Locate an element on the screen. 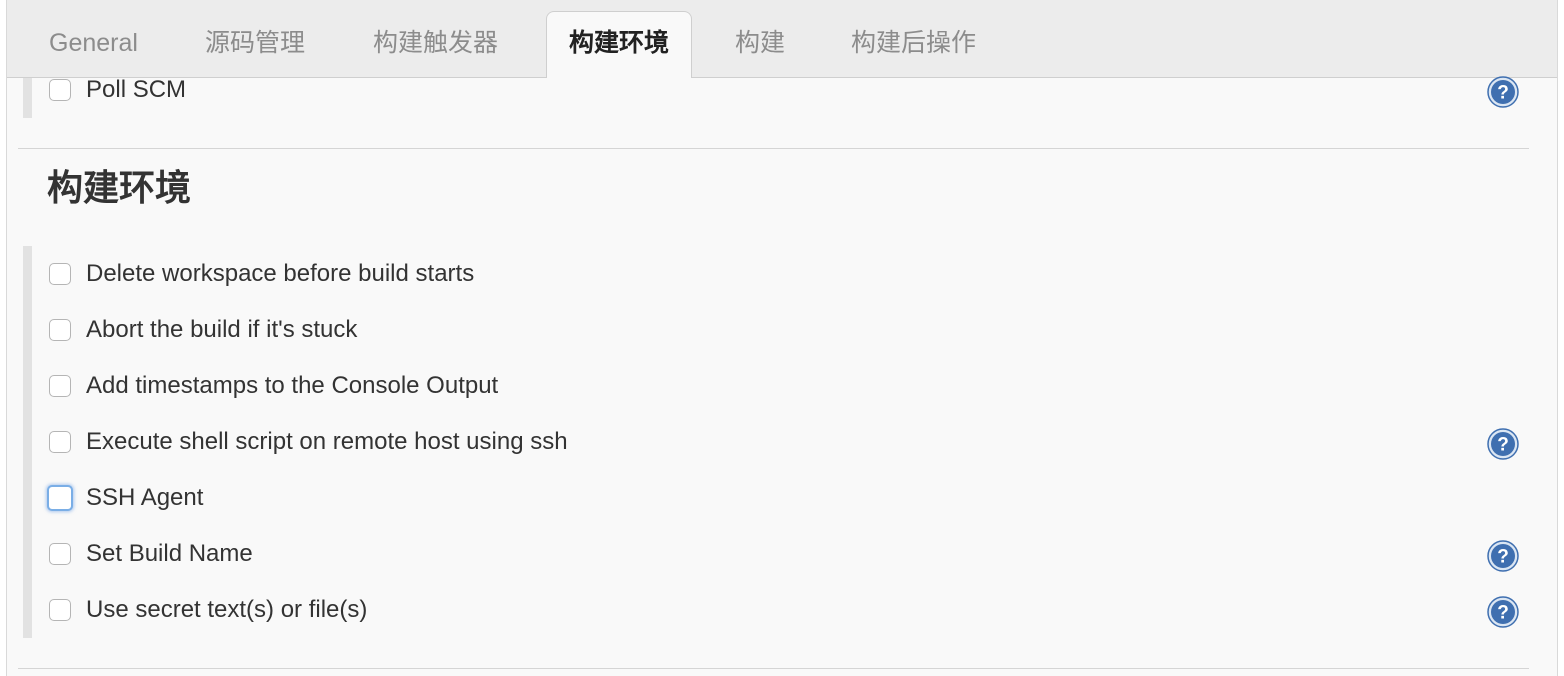  remote-ssh-script-checkbox is located at coordinates (60, 442).